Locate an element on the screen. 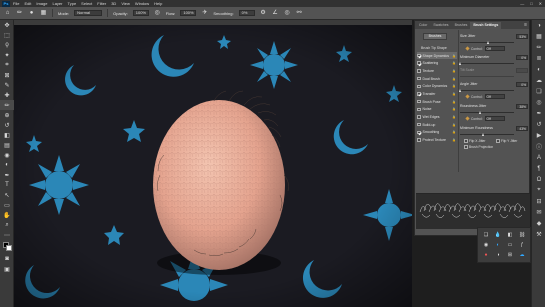 Image resolution: width=545 pixels, height=307 pixels. option-protect-texture: Protect Texture 🔒 is located at coordinates (437, 140).